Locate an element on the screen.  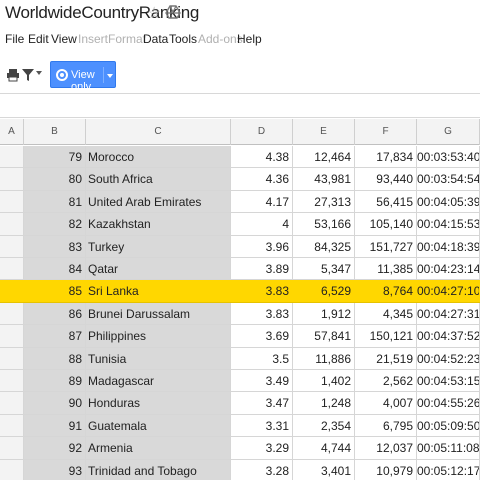
formula-bar is located at coordinates (240, 107).